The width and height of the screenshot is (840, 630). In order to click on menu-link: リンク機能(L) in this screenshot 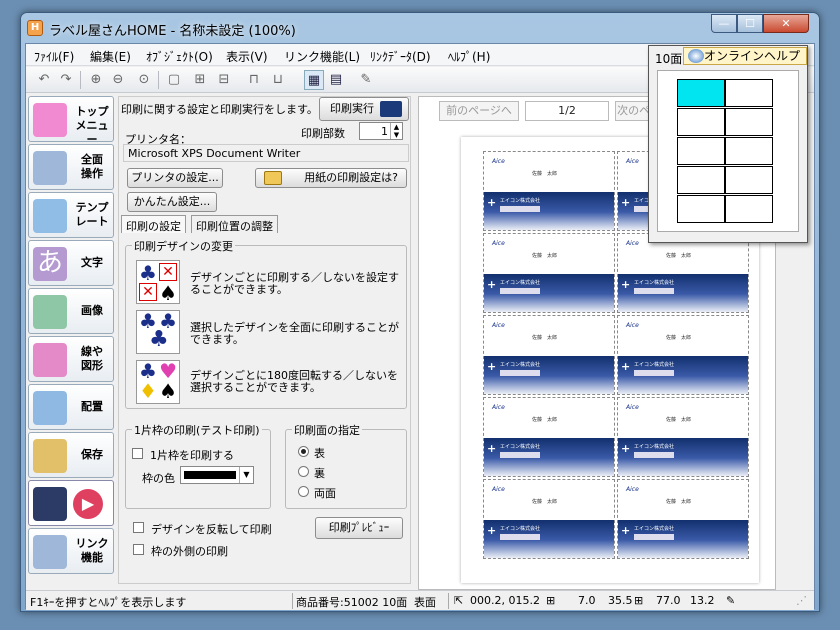, I will do `click(322, 56)`.